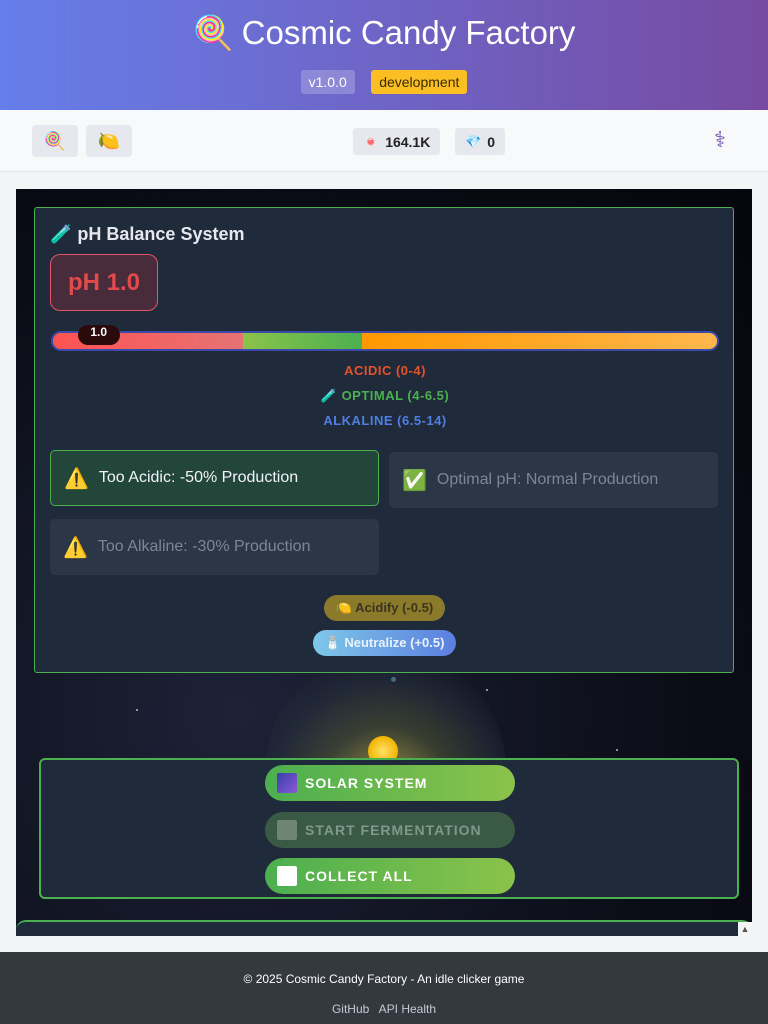 This screenshot has width=768, height=1024. What do you see at coordinates (745, 929) in the screenshot?
I see `scroll-up-arrow: ▲` at bounding box center [745, 929].